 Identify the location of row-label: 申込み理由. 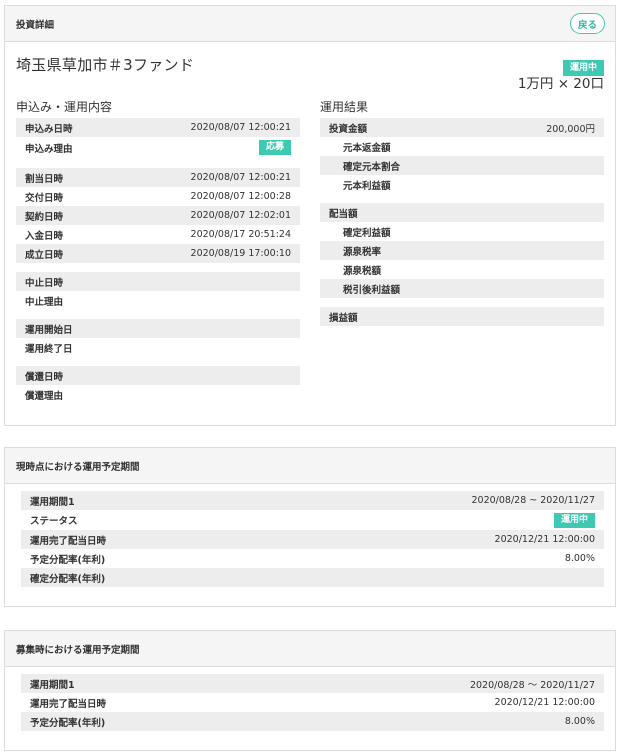
(49, 149).